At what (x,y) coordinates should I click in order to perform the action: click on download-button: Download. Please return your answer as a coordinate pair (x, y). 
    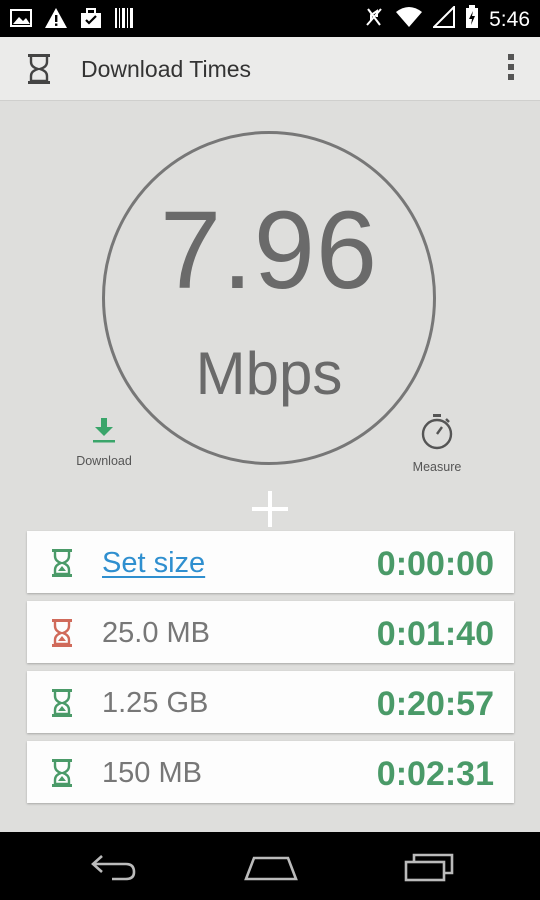
    Looking at the image, I should click on (104, 441).